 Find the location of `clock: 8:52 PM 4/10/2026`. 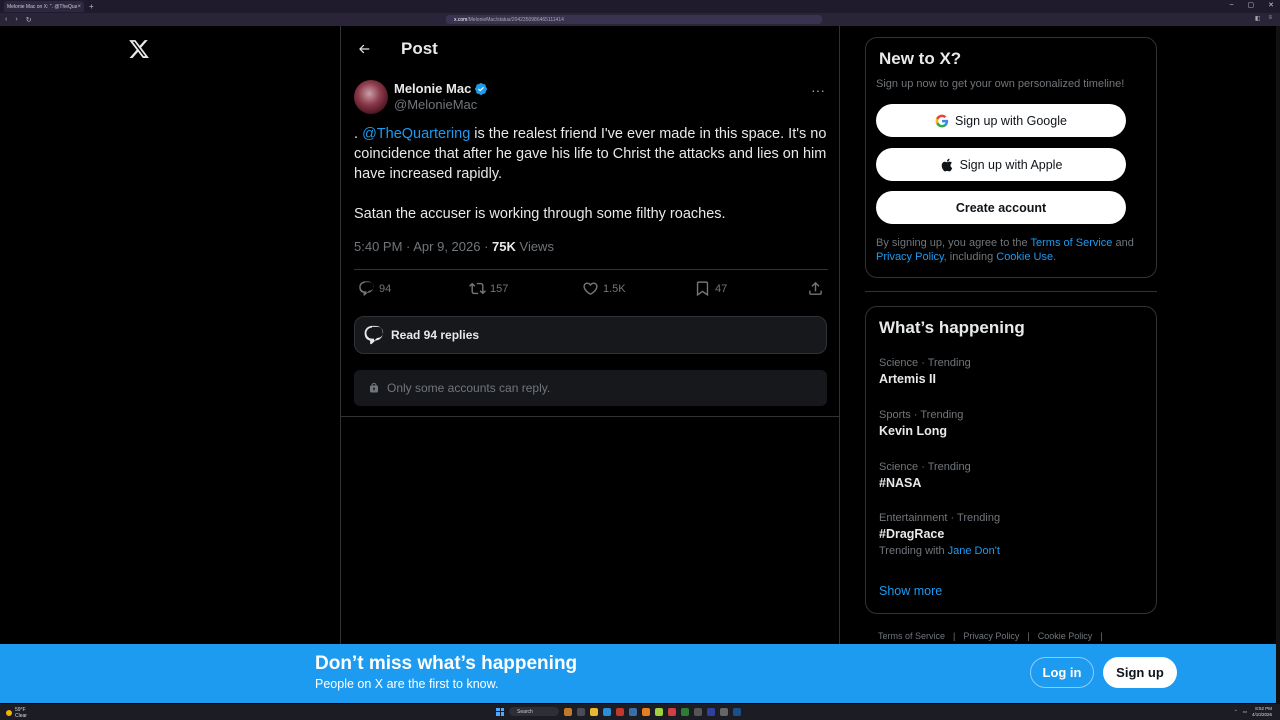

clock: 8:52 PM 4/10/2026 is located at coordinates (1262, 712).